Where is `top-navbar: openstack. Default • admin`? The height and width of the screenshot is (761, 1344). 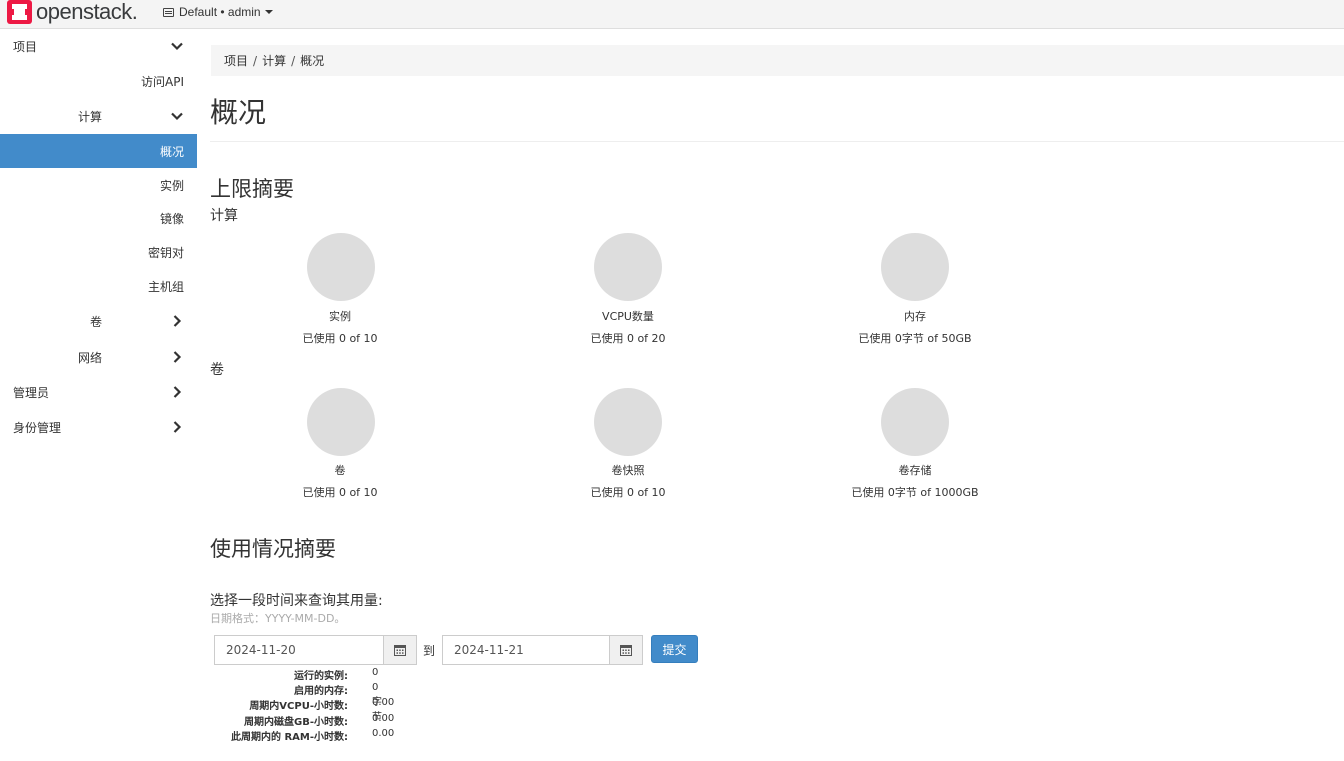 top-navbar: openstack. Default • admin is located at coordinates (672, 14).